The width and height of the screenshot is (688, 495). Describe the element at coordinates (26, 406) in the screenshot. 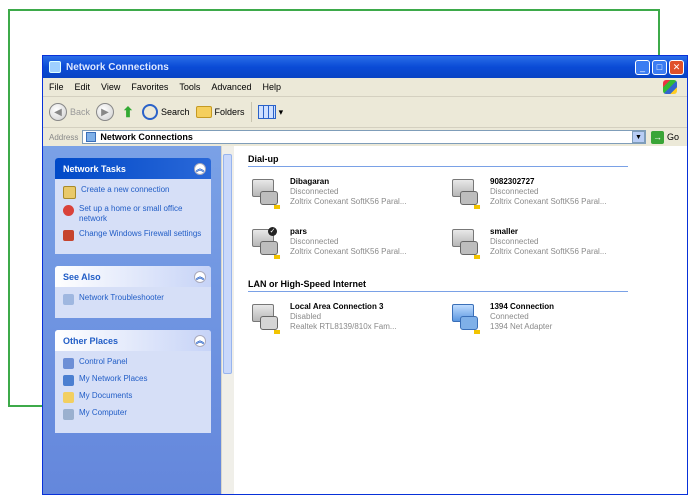

I see `frame-line-bottom` at that location.